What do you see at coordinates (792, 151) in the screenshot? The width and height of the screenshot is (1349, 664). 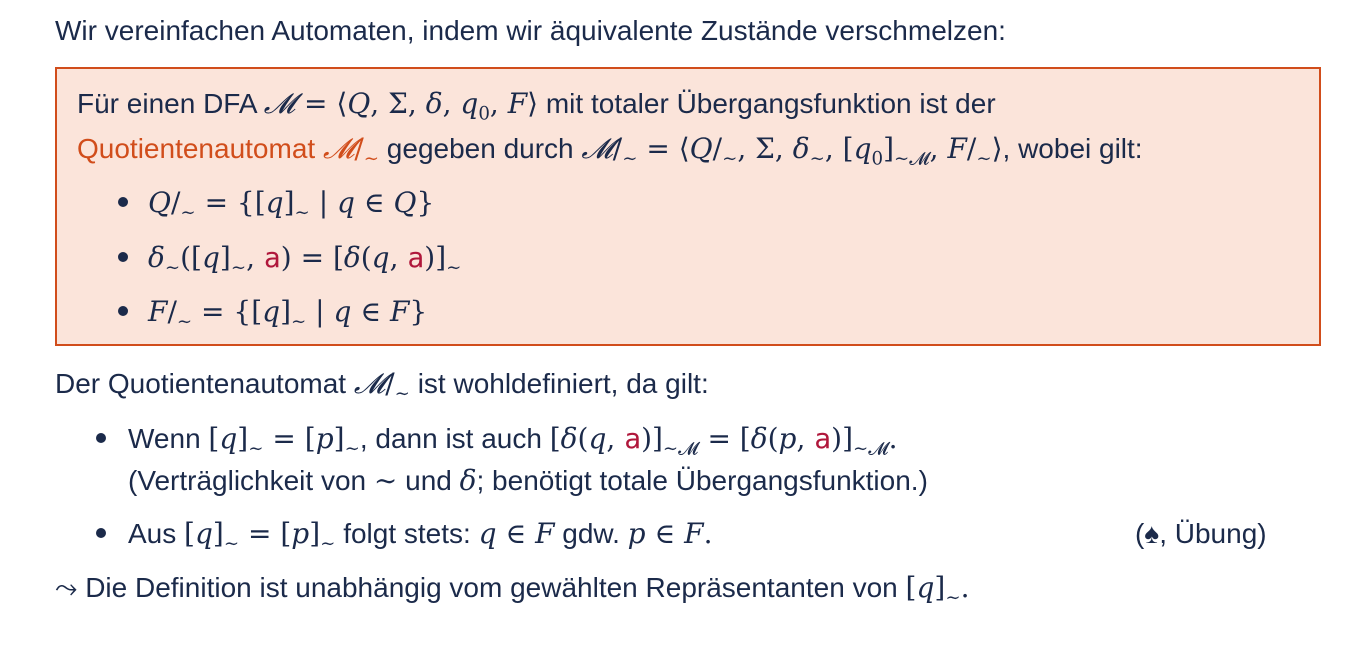 I see `formula-quotient-tuple: 𝓜/∼ = ⟨Q/∼, Σ, δ∼, [q0]∼𝓜, F/∼⟩` at bounding box center [792, 151].